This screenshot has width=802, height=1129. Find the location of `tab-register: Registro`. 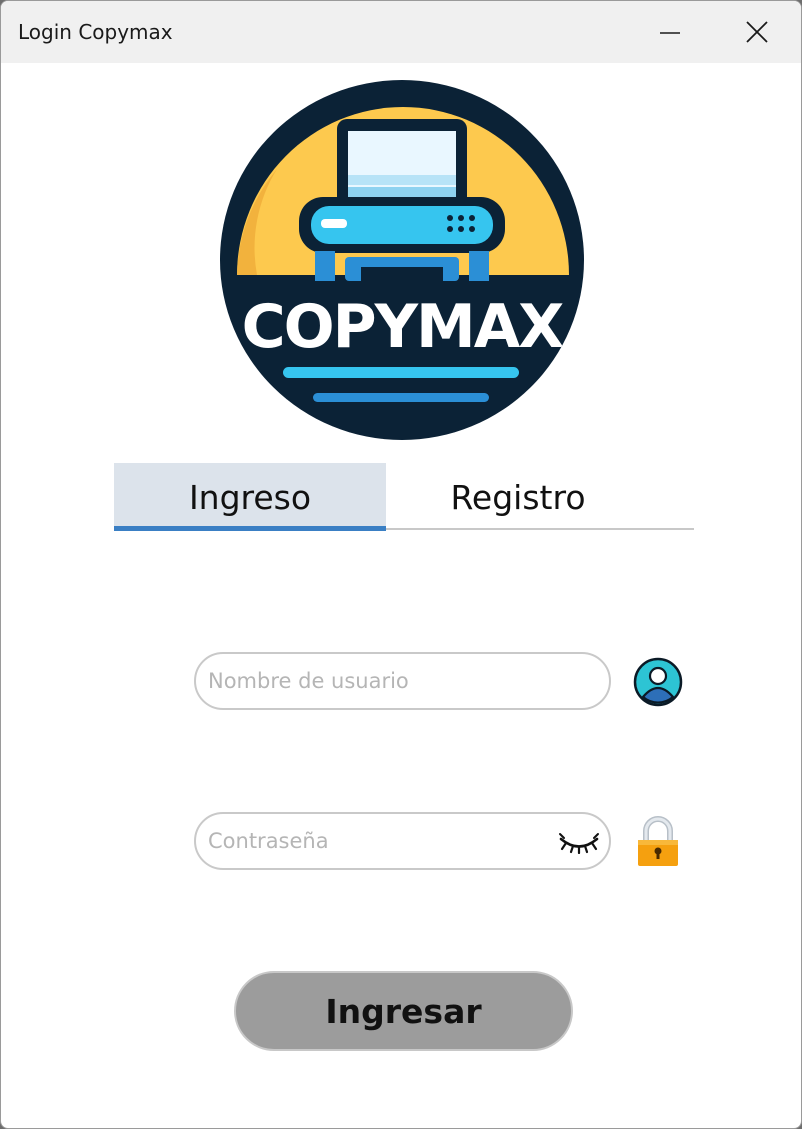

tab-register: Registro is located at coordinates (518, 497).